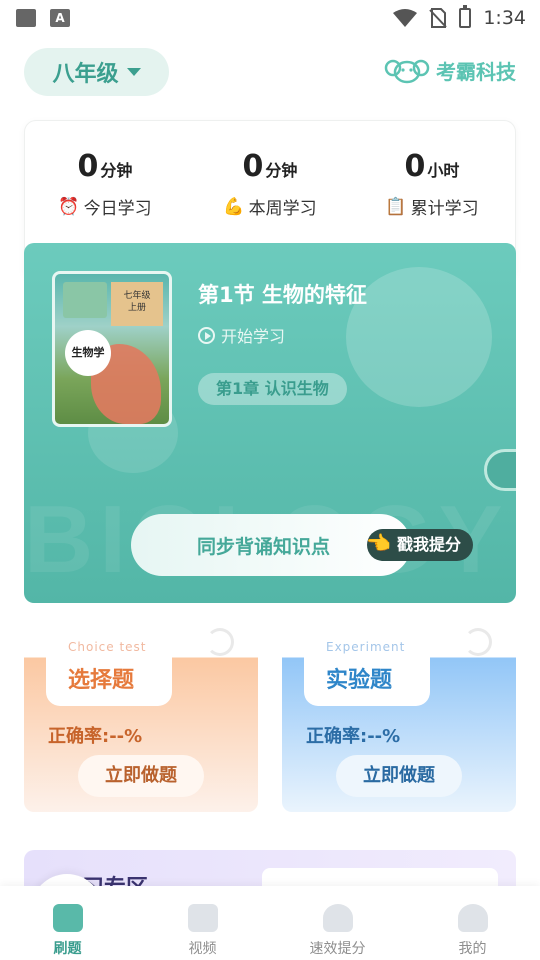 This screenshot has height=960, width=540. Describe the element at coordinates (476, 72) in the screenshot. I see `brand-name: 考霸科技` at that location.